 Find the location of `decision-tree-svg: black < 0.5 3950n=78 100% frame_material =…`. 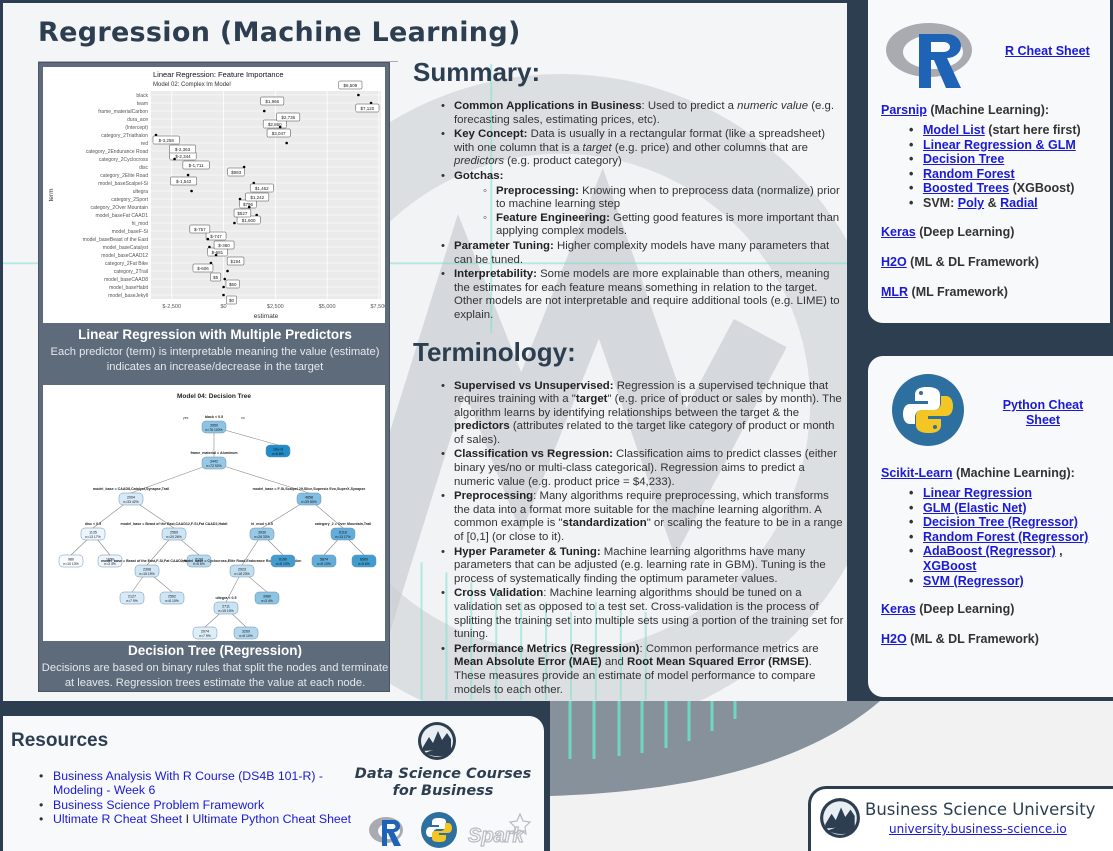

decision-tree-svg: black < 0.5 3950n=78 100% frame_material =… is located at coordinates (217, 516).